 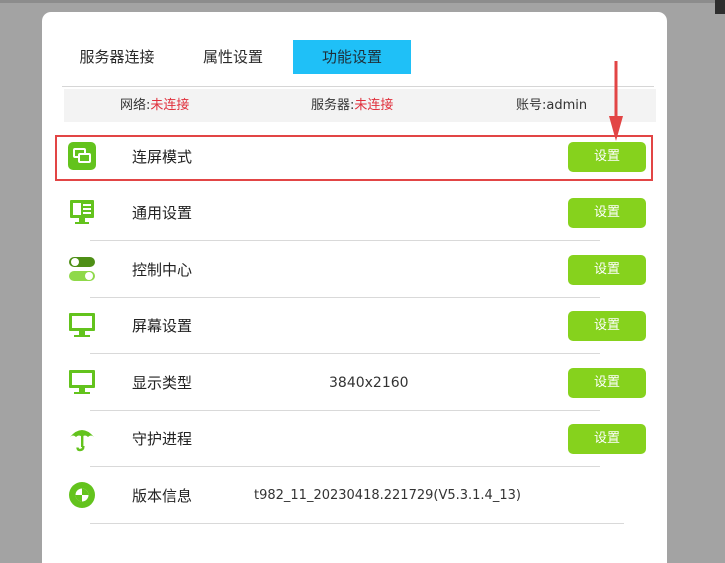 I want to click on network-status: 网络:未连接, so click(x=154, y=105).